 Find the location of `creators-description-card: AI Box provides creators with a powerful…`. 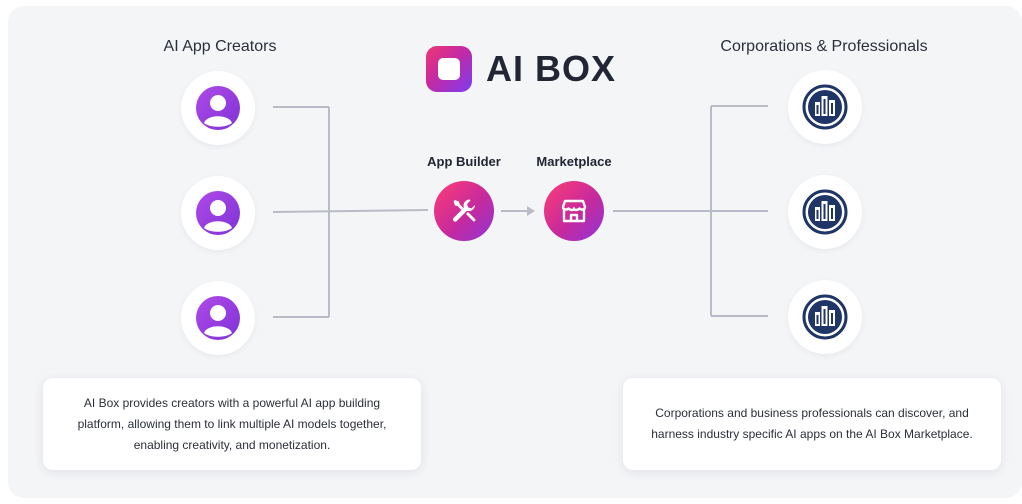

creators-description-card: AI Box provides creators with a powerful… is located at coordinates (232, 424).